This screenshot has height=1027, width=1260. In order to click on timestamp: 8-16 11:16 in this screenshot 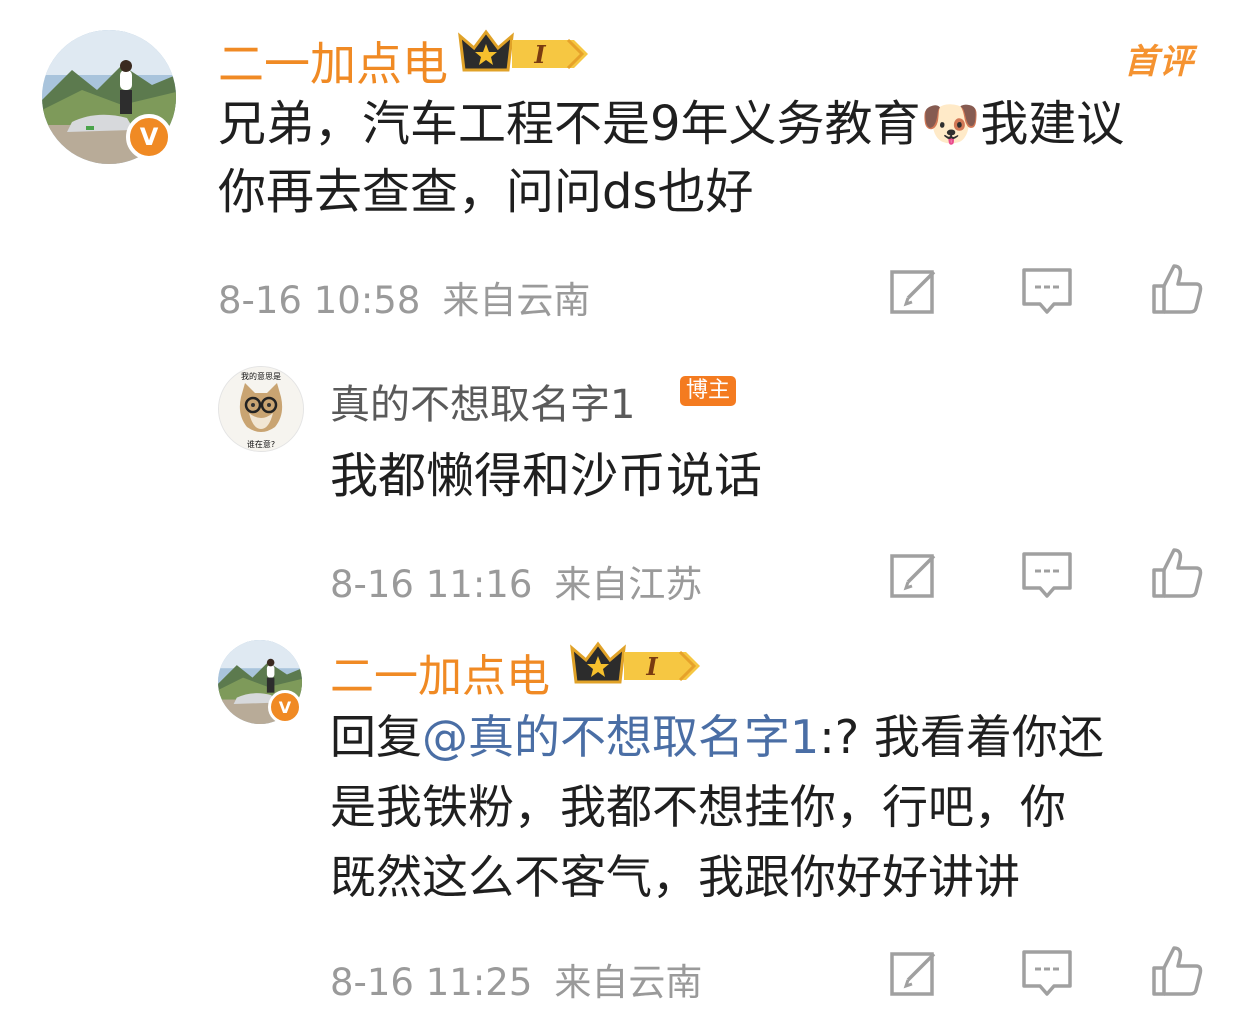, I will do `click(431, 584)`.